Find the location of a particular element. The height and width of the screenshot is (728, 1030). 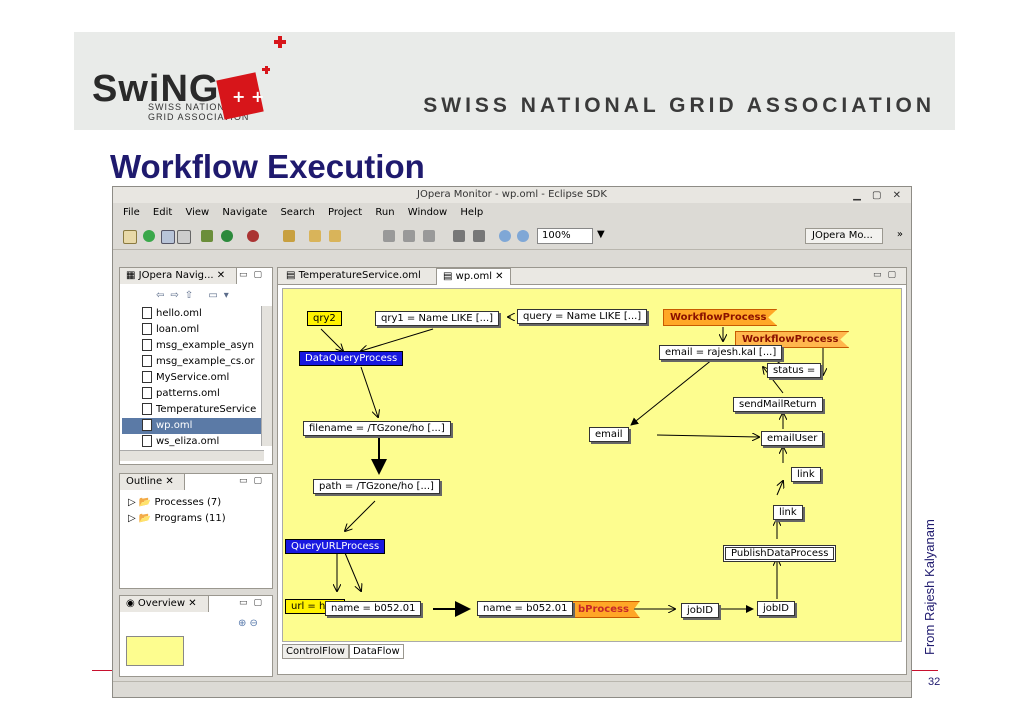

layout-icon is located at coordinates (389, 236).